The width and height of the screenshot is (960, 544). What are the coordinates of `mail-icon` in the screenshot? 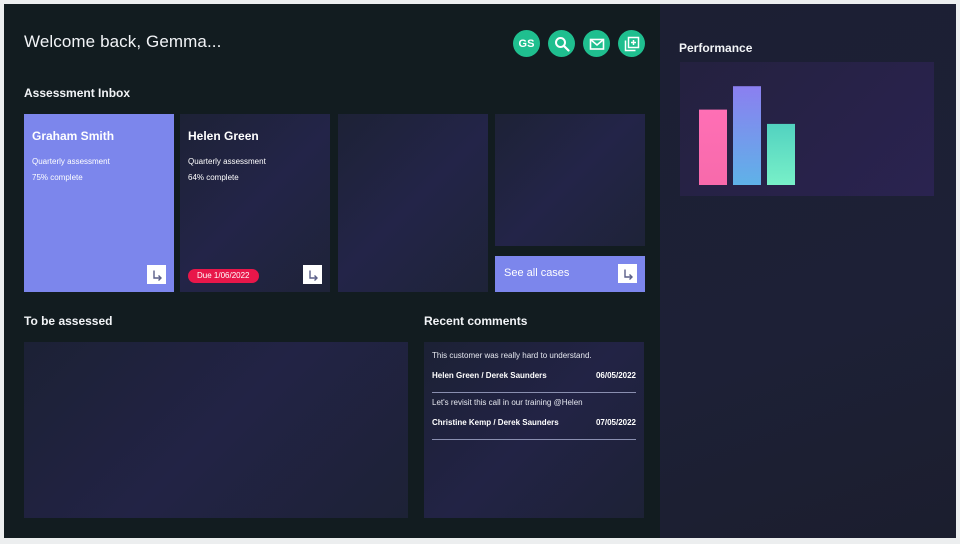 It's located at (596, 44).